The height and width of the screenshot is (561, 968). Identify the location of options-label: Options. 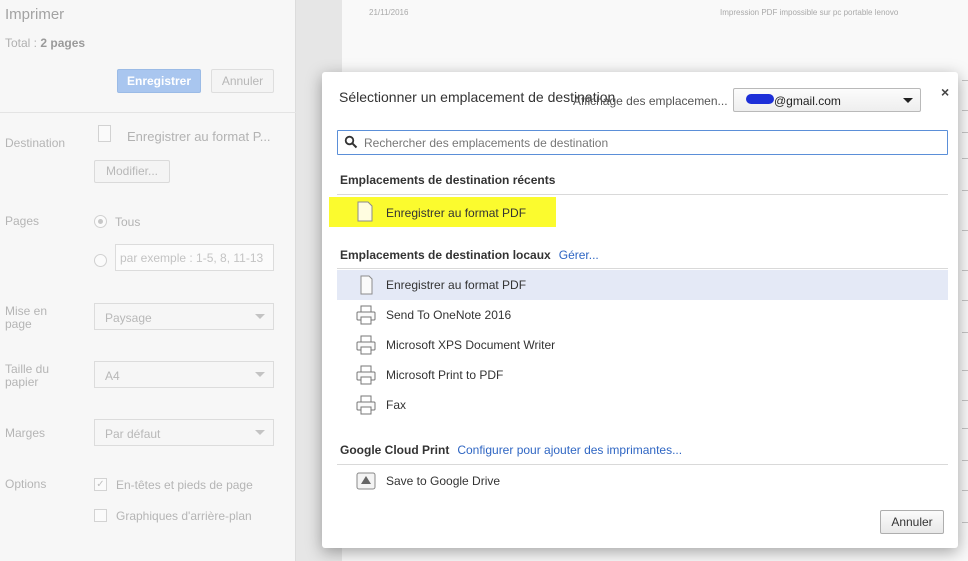
(26, 484).